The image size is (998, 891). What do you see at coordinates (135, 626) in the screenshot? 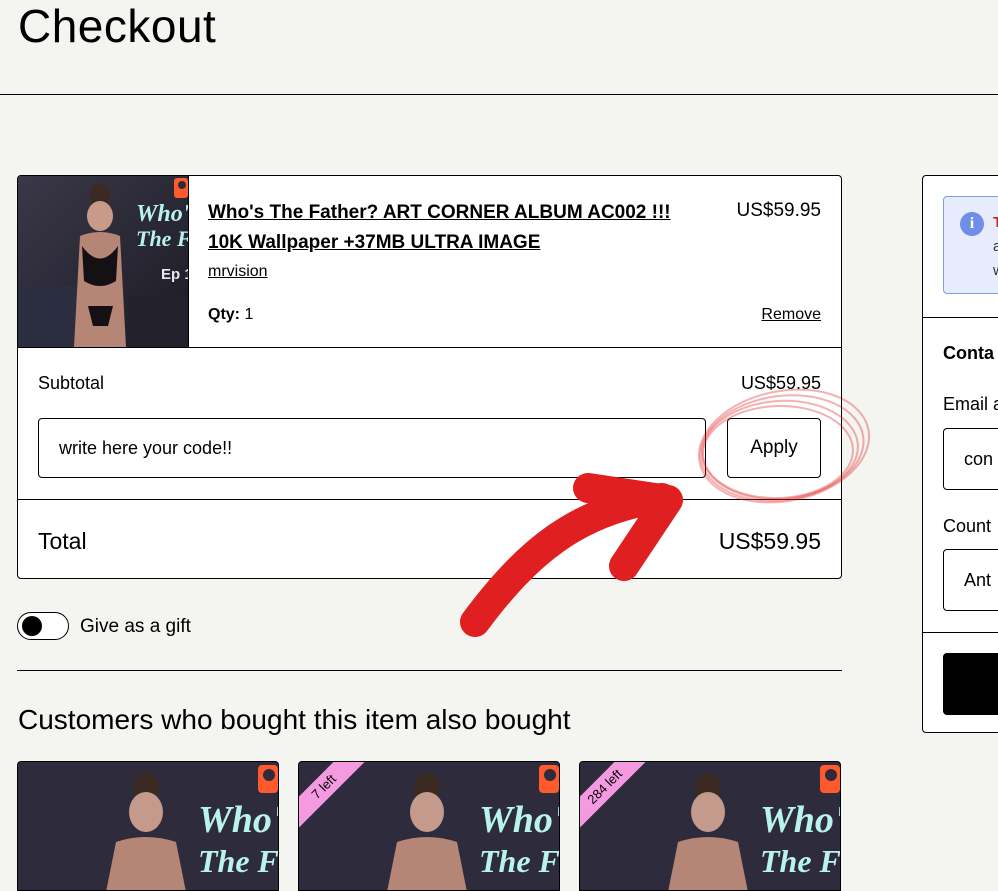
I see `gift-label: Give as a gift` at bounding box center [135, 626].